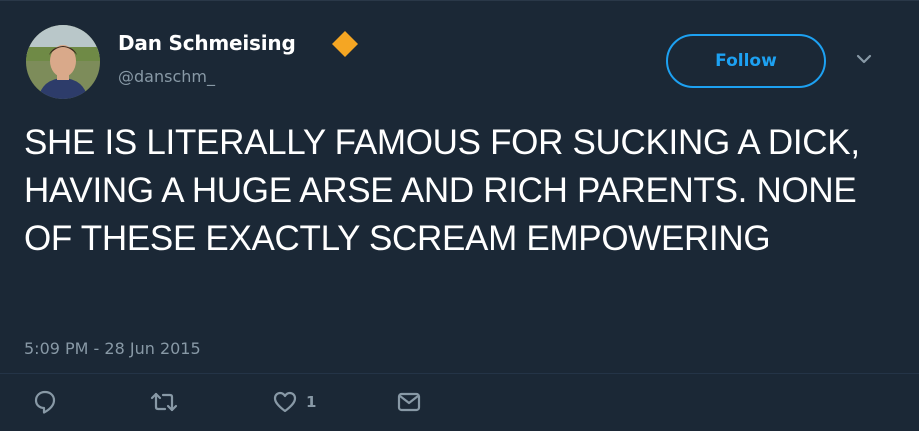  Describe the element at coordinates (207, 43) in the screenshot. I see `display-name: Dan Schmeising` at that location.